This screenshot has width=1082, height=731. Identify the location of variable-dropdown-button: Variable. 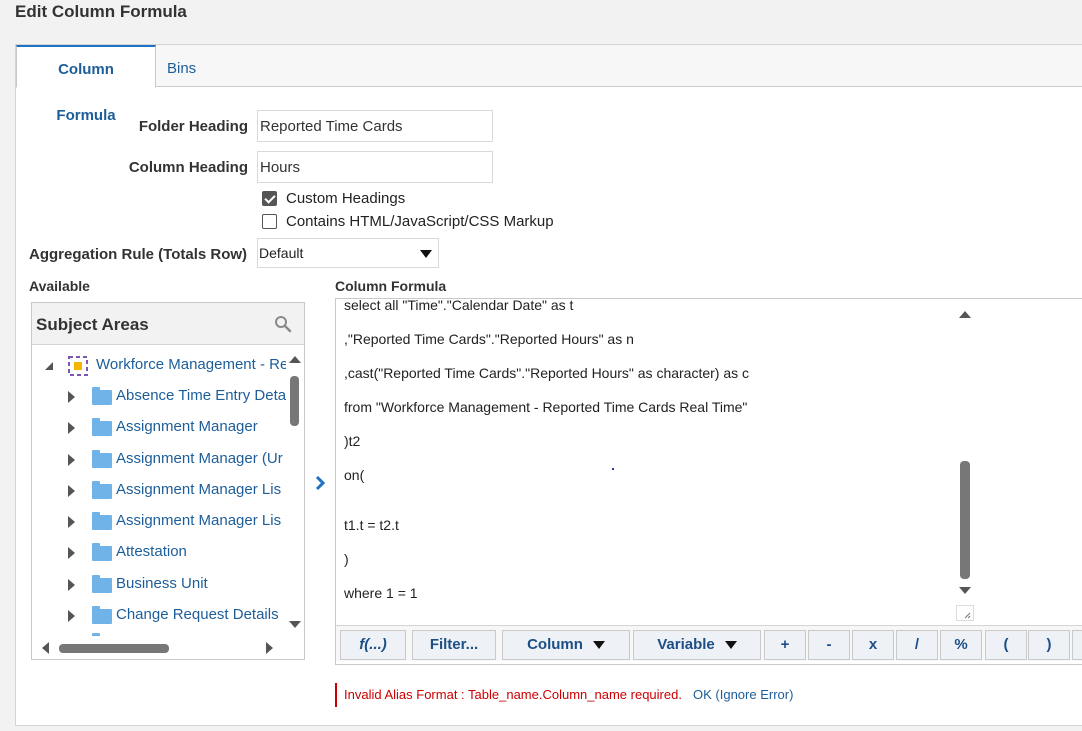
(697, 645).